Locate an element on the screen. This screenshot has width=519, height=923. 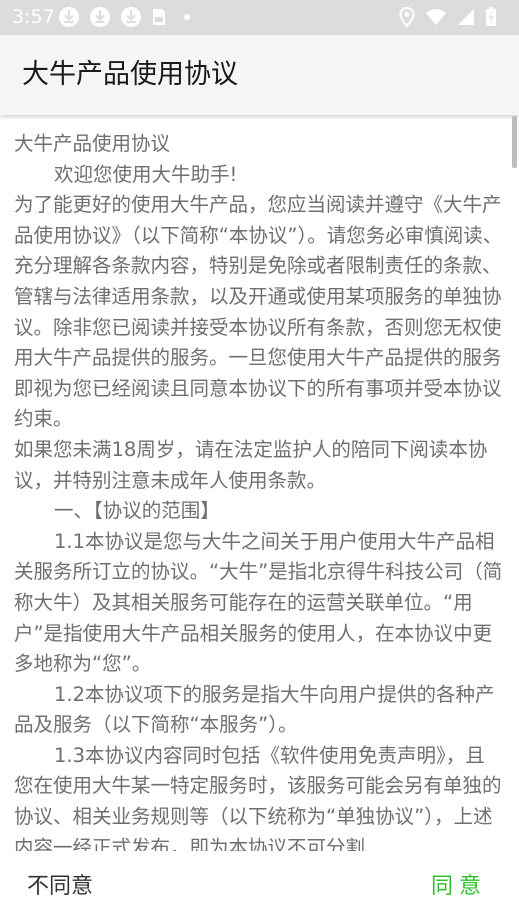
section-heading: 一、【协议的范围】 is located at coordinates (137, 511).